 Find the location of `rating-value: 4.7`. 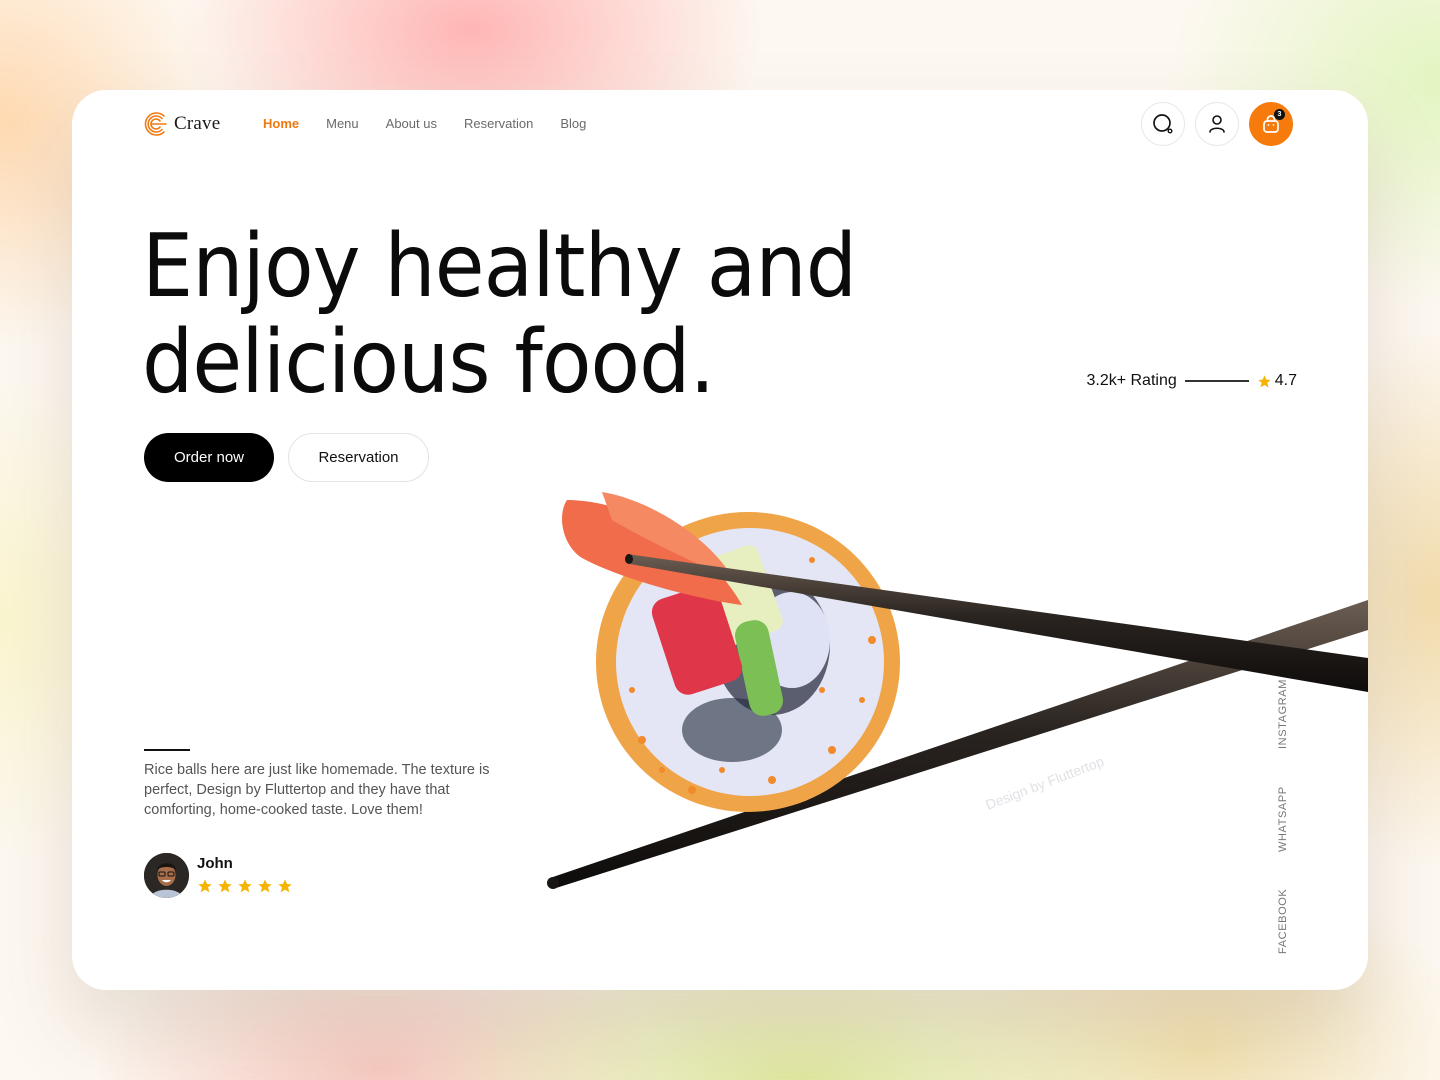

rating-value: 4.7 is located at coordinates (1285, 380).